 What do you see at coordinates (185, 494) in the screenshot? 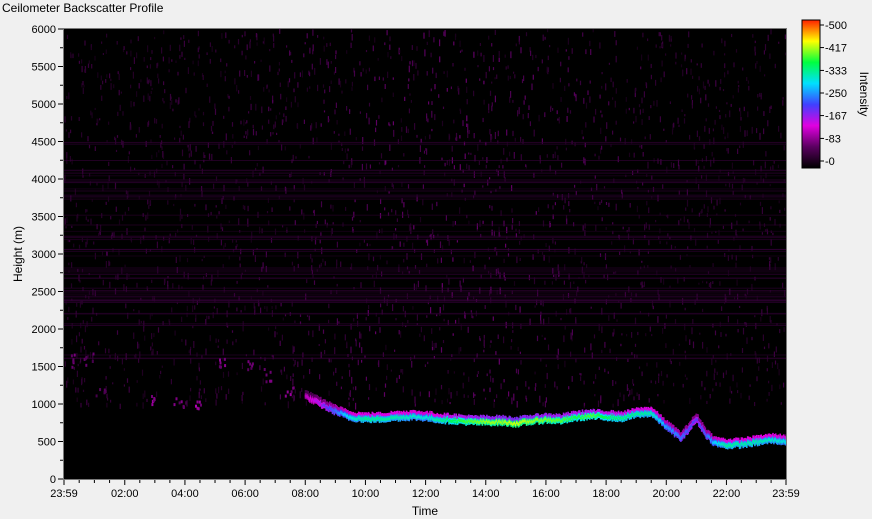
I see `x-tick-label: 04:00` at bounding box center [185, 494].